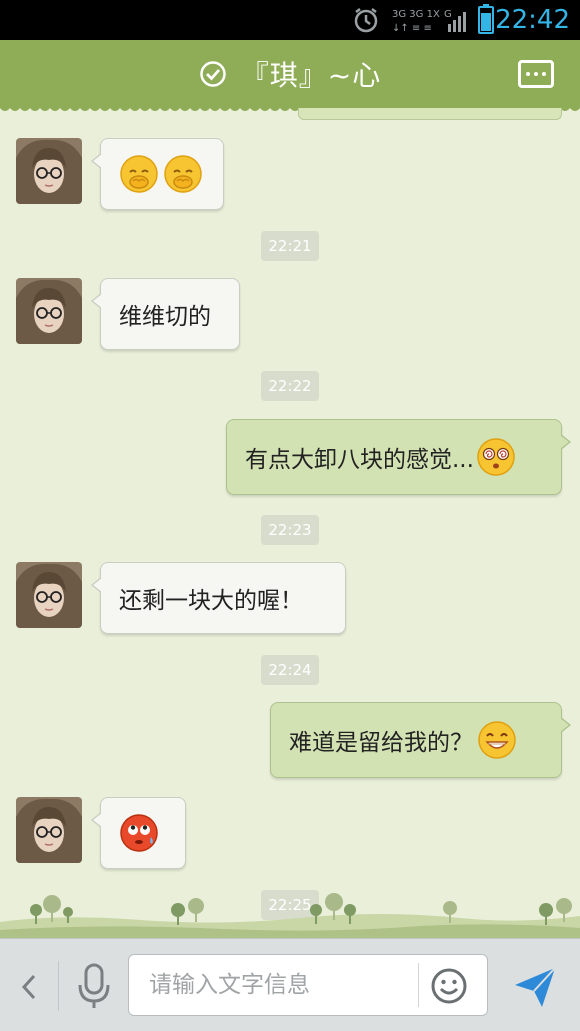 The width and height of the screenshot is (580, 1031). I want to click on message-text: 维维切的, so click(165, 317).